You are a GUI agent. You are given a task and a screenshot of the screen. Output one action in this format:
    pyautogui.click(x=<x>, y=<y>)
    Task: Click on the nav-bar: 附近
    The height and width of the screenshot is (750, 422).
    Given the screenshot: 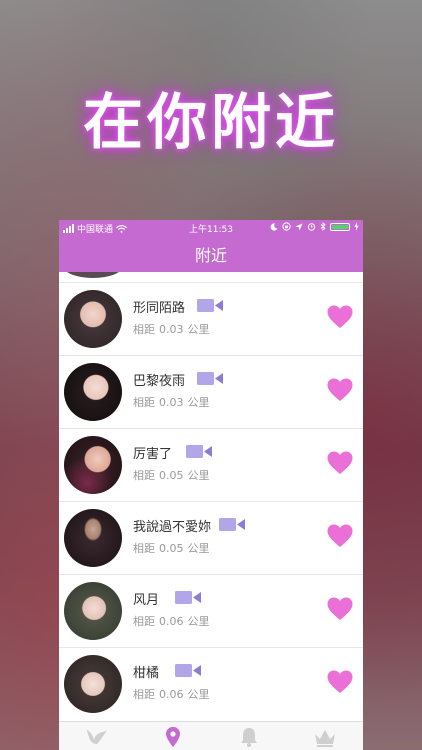 What is the action you would take?
    pyautogui.click(x=211, y=254)
    